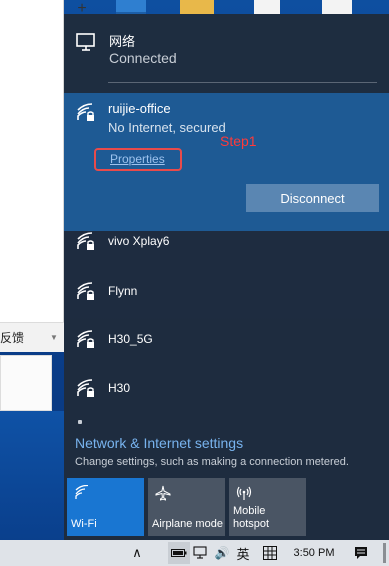  I want to click on desktop-wallpaper, so click(32, 476).